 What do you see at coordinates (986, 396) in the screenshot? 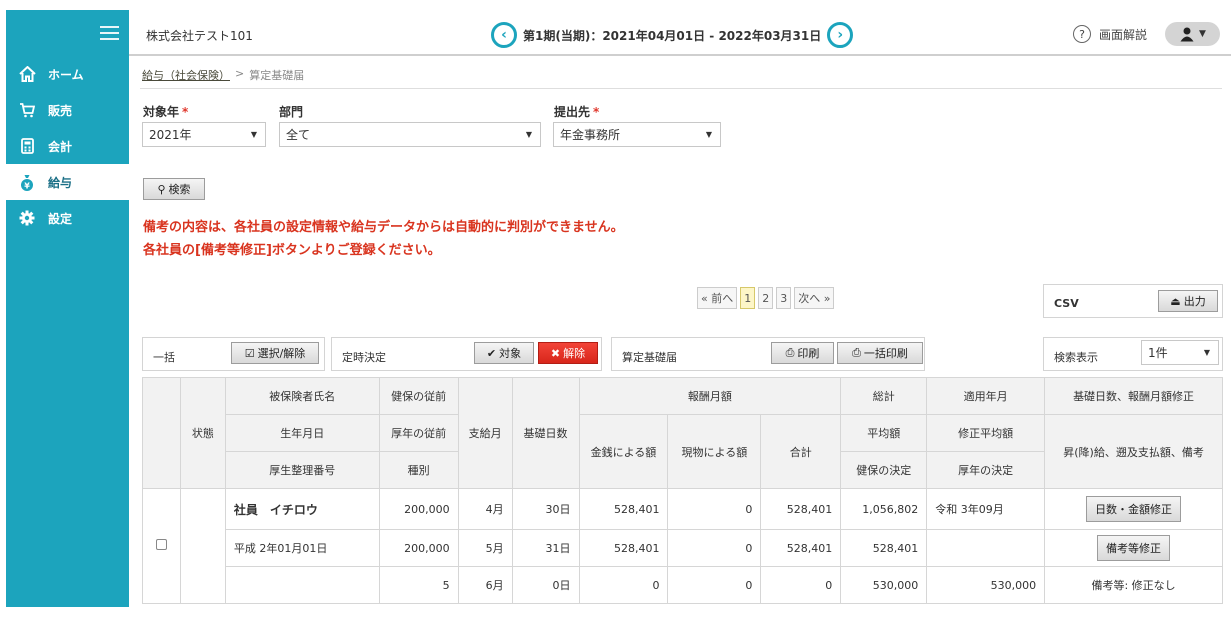
I see `apply-month-header: 適用年月` at bounding box center [986, 396].